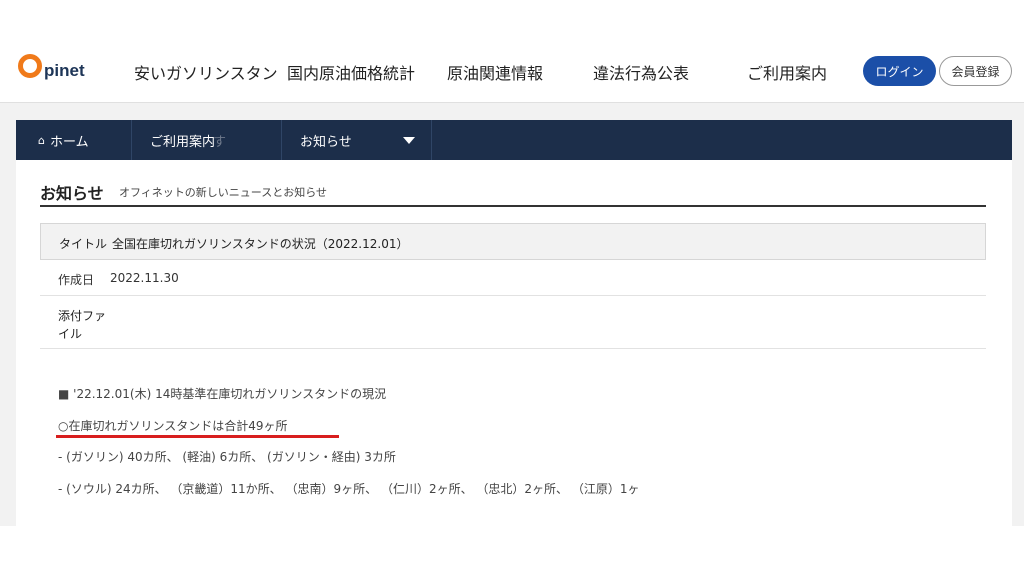  What do you see at coordinates (83, 244) in the screenshot?
I see `article-title-label: タイトル` at bounding box center [83, 244].